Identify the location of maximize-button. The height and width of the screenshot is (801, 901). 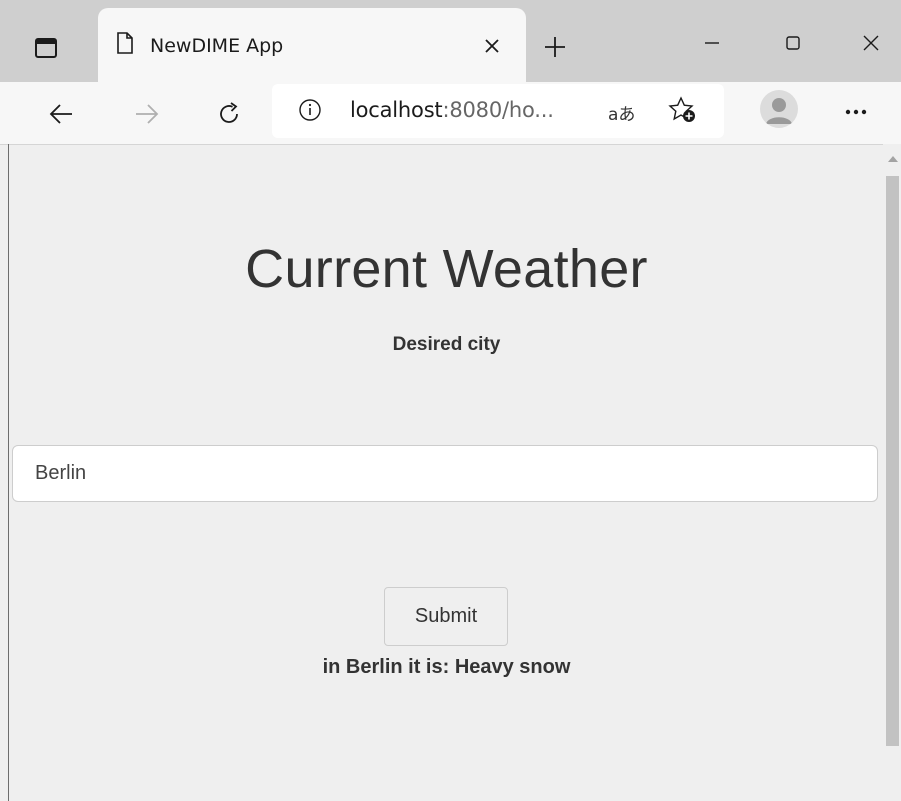
(793, 43).